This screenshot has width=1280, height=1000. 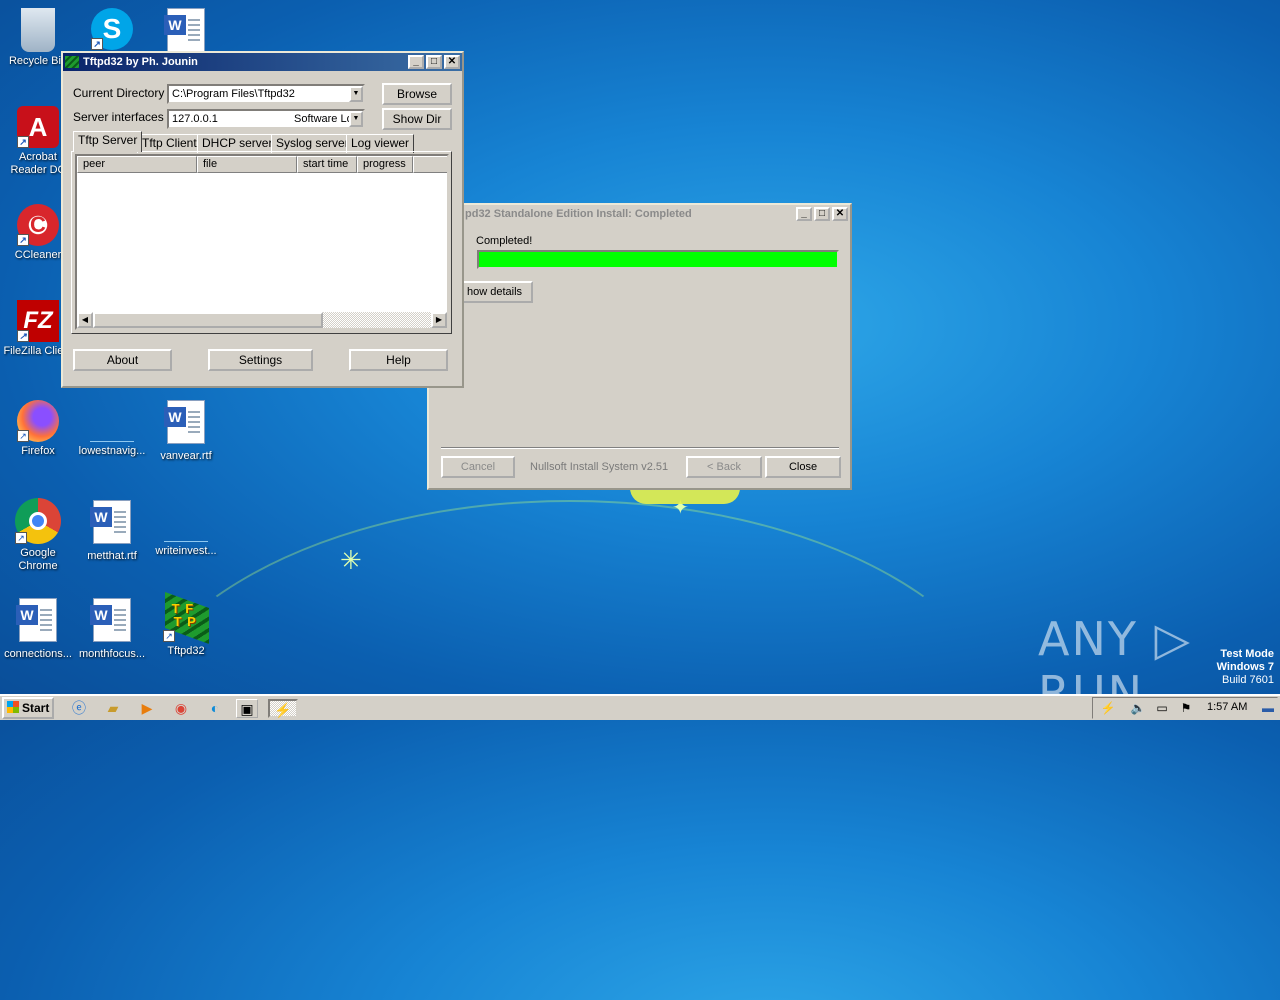 I want to click on about-button: About, so click(x=122, y=360).